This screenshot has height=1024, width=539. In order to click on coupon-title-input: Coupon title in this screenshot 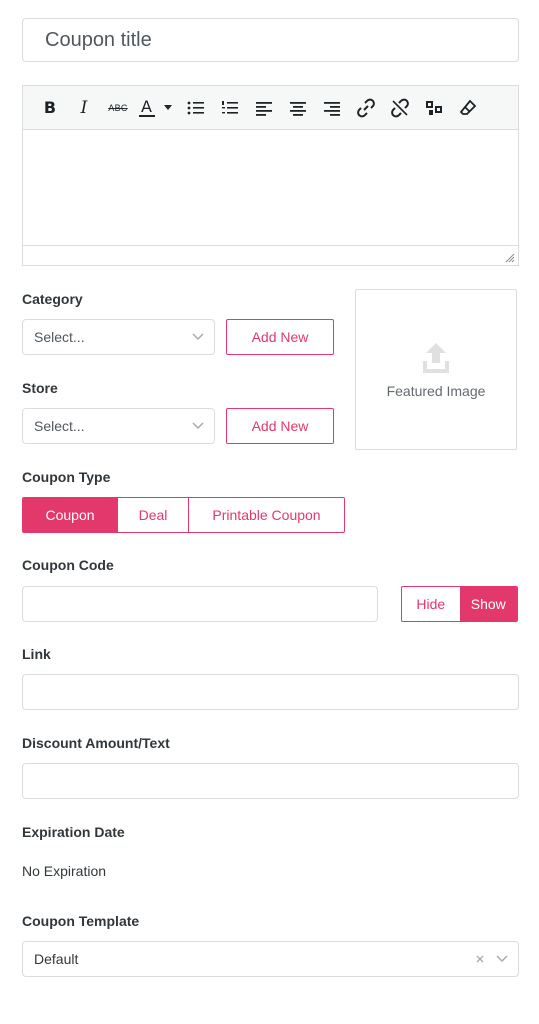, I will do `click(270, 40)`.